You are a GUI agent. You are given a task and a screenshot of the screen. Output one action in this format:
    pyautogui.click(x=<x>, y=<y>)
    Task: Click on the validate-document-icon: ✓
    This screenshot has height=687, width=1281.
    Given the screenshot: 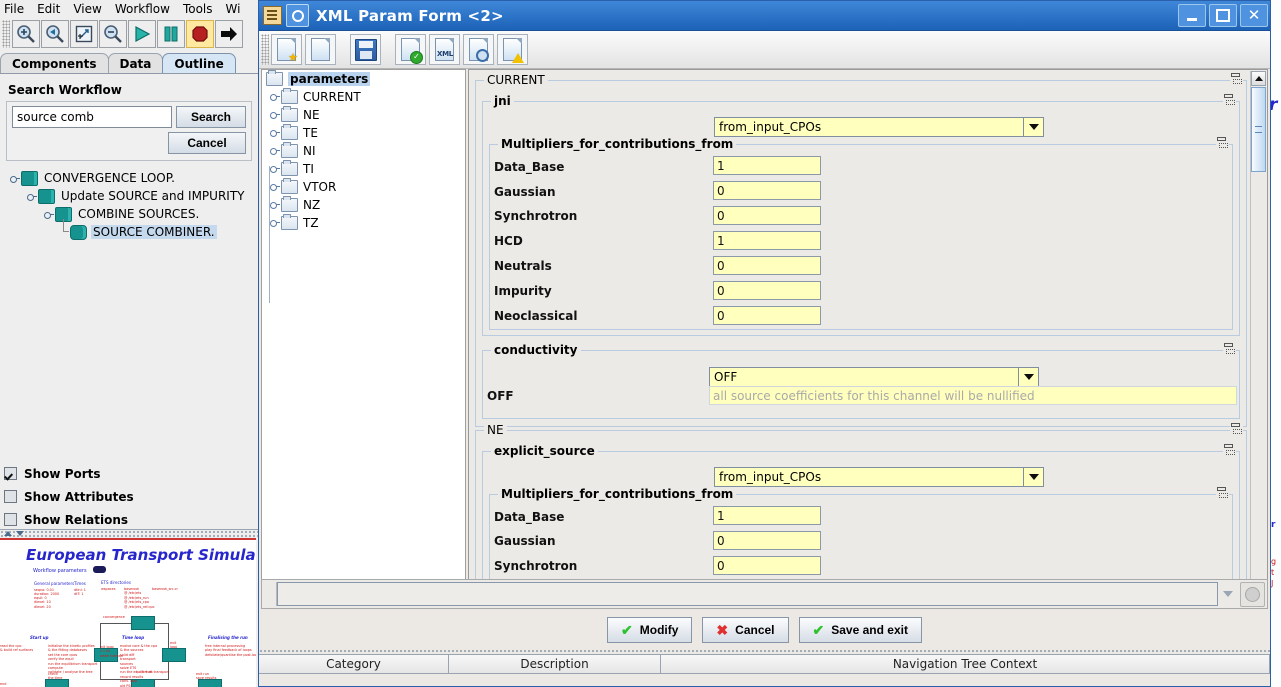 What is the action you would take?
    pyautogui.click(x=410, y=49)
    